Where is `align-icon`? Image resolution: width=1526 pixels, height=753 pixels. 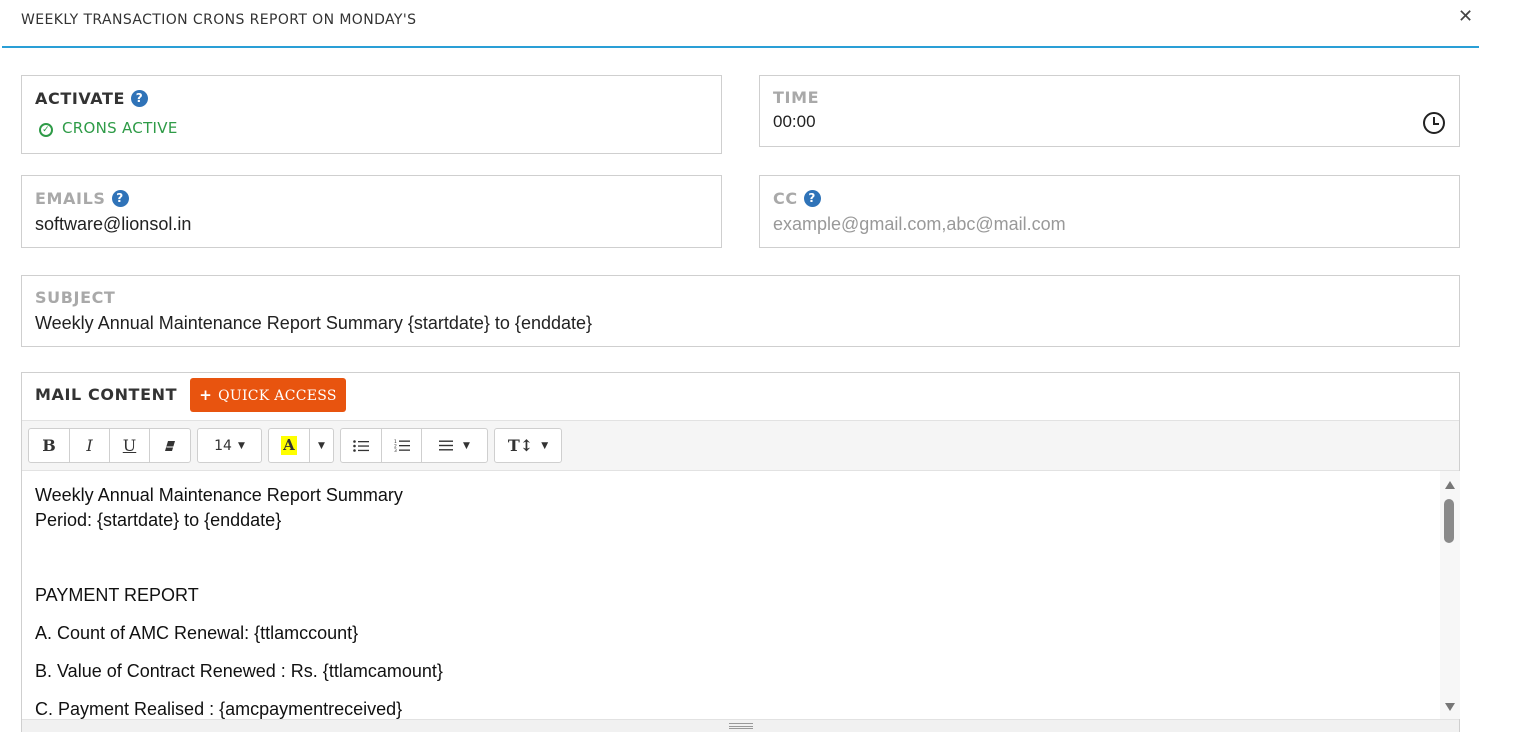
align-icon is located at coordinates (446, 445).